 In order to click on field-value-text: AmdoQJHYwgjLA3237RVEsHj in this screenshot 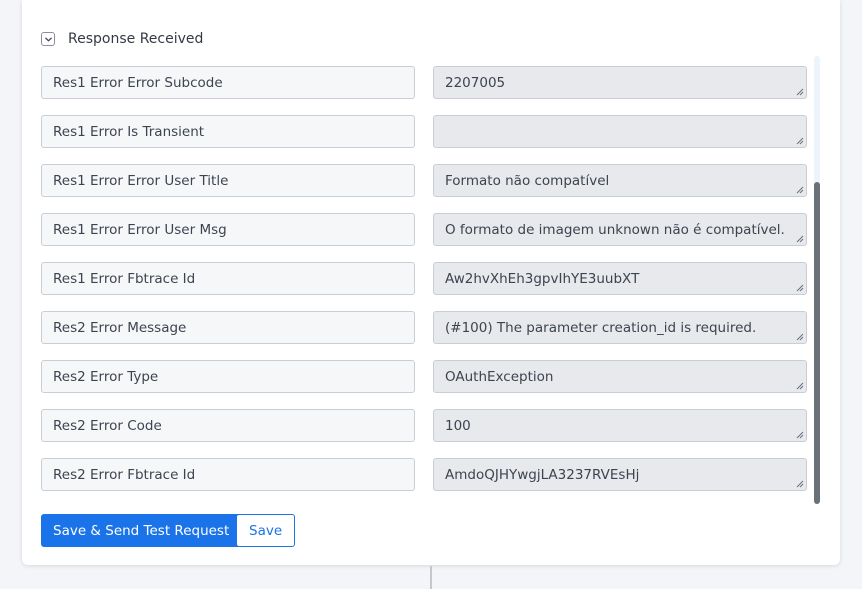, I will do `click(542, 474)`.